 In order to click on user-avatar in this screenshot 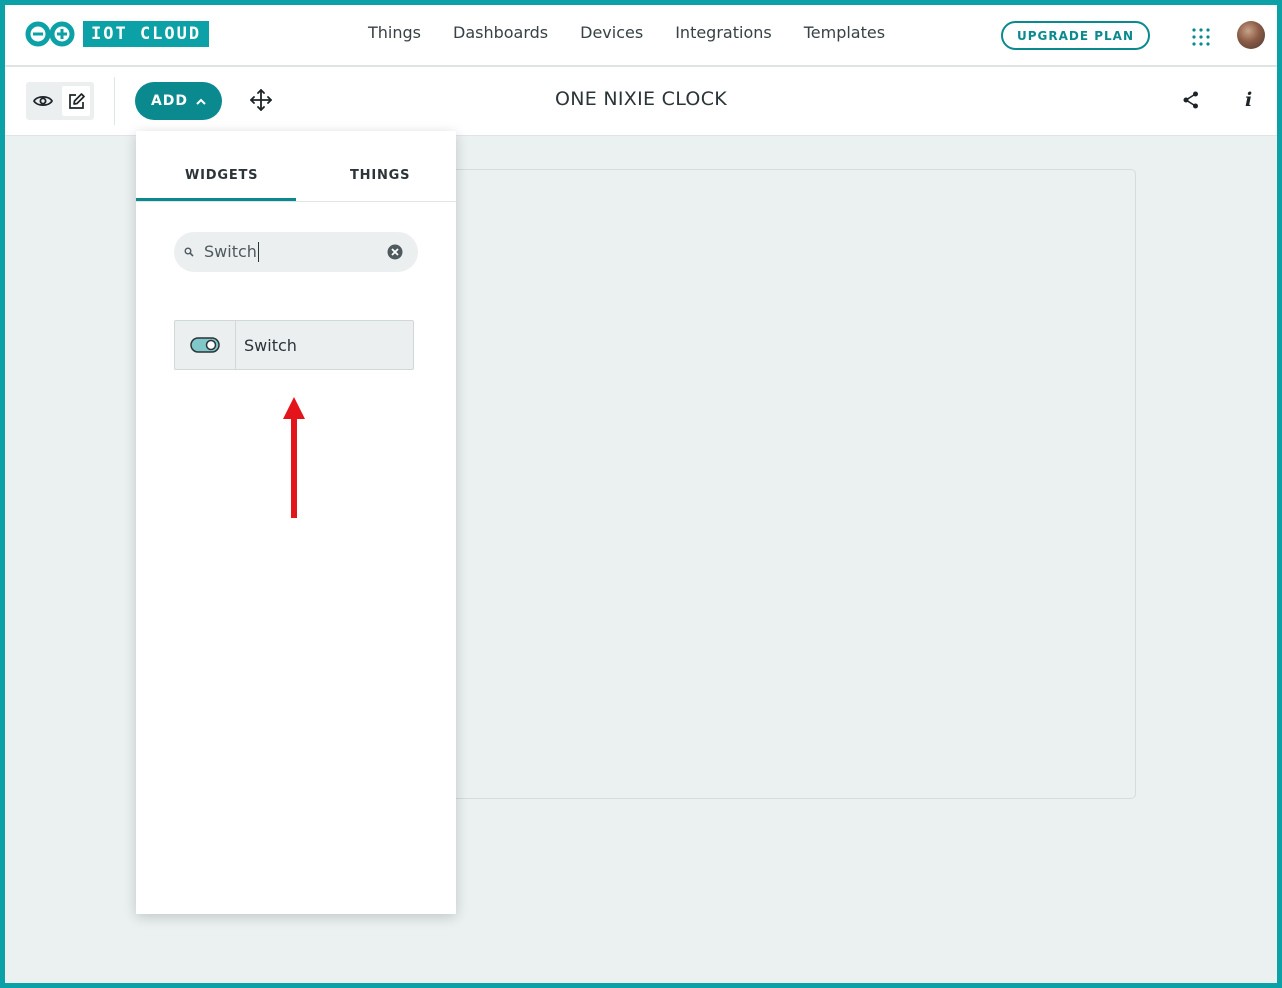, I will do `click(1251, 35)`.